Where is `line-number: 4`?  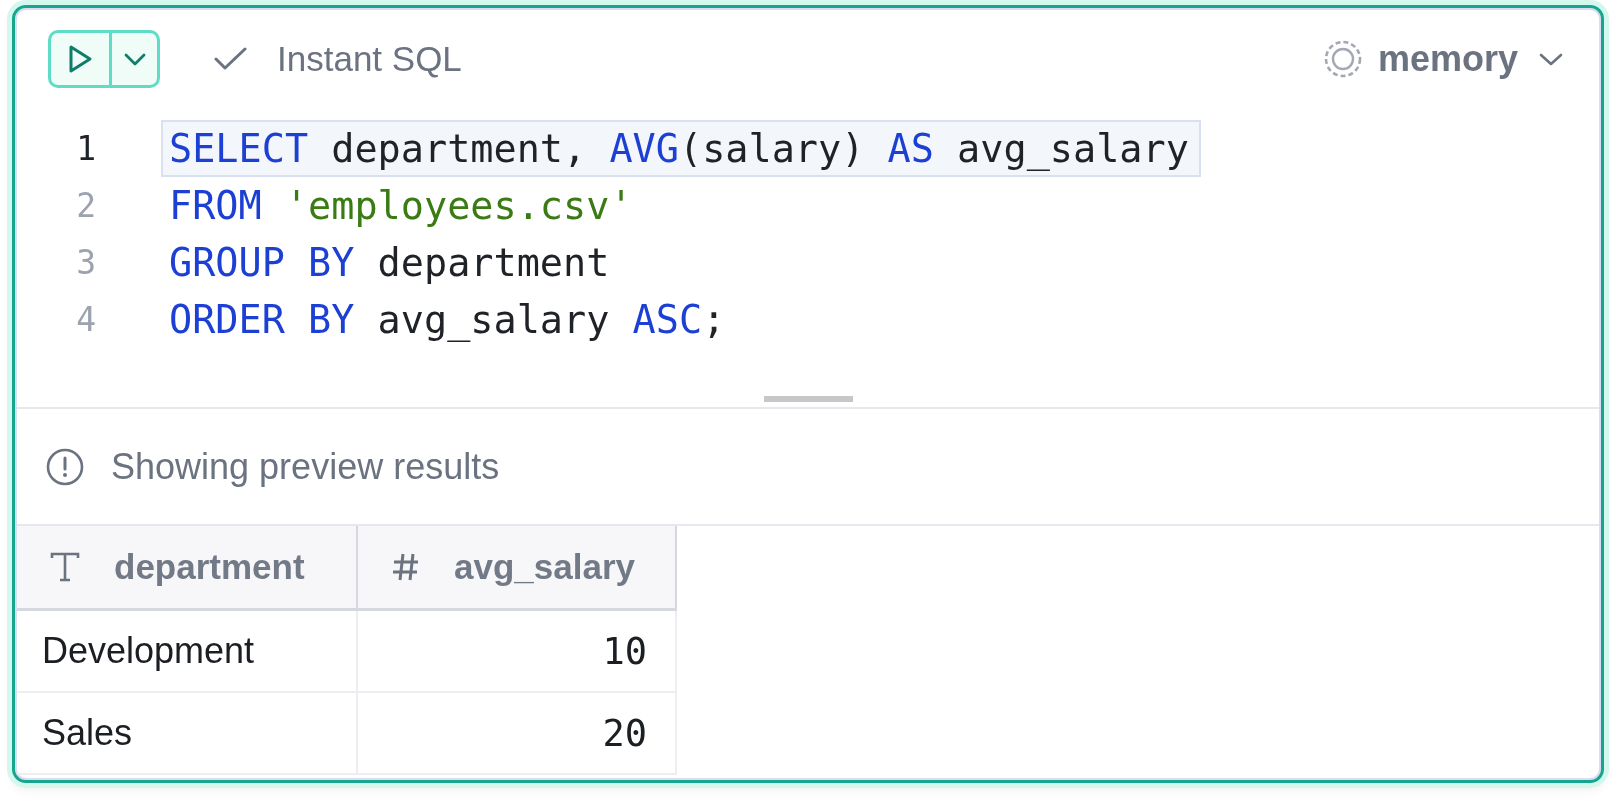 line-number: 4 is located at coordinates (85, 319).